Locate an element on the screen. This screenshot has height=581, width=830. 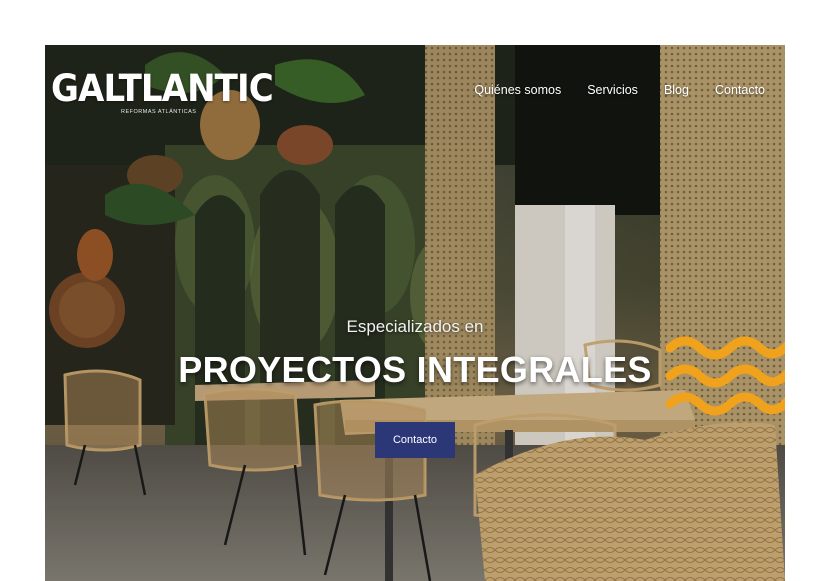
main-navigation: Quiénes somos Servicios Blog Contacto is located at coordinates (606, 90).